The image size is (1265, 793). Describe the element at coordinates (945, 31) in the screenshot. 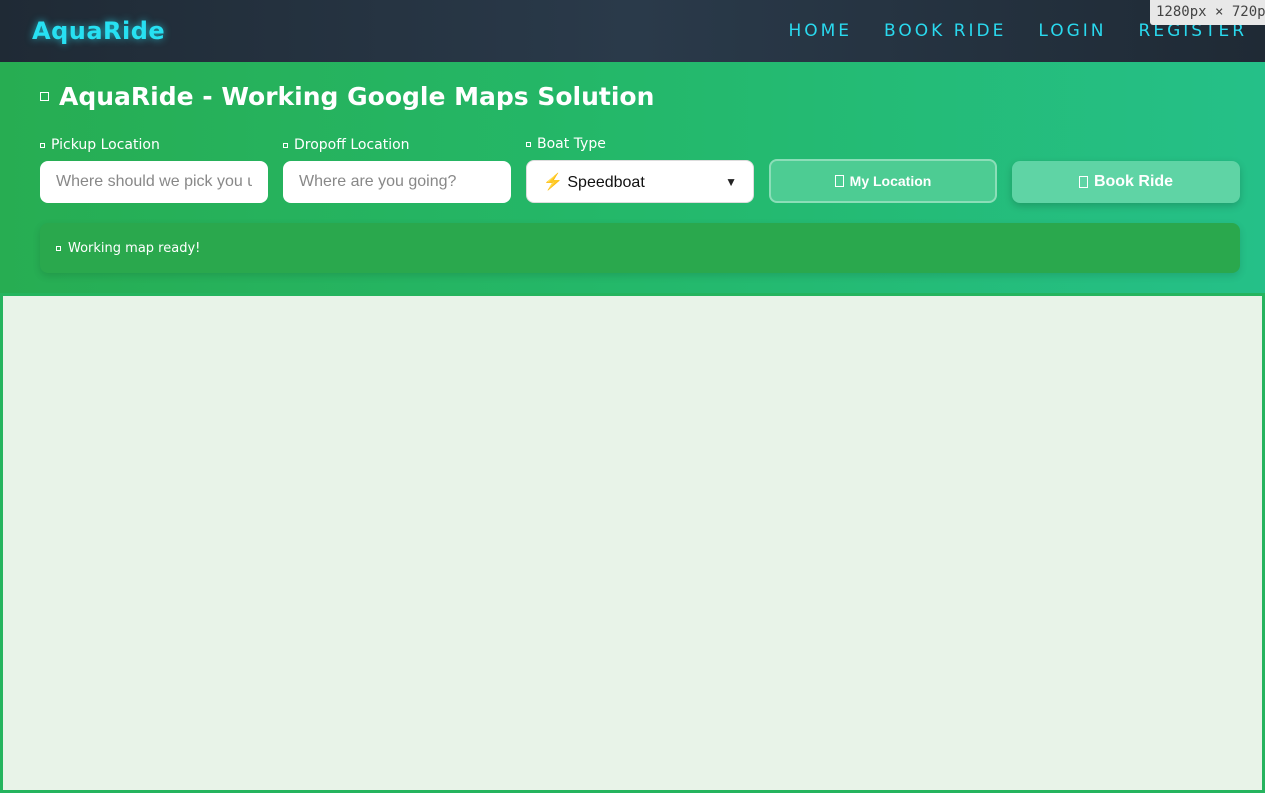

I see `nav-link-book-ride: BOOK RIDE` at that location.